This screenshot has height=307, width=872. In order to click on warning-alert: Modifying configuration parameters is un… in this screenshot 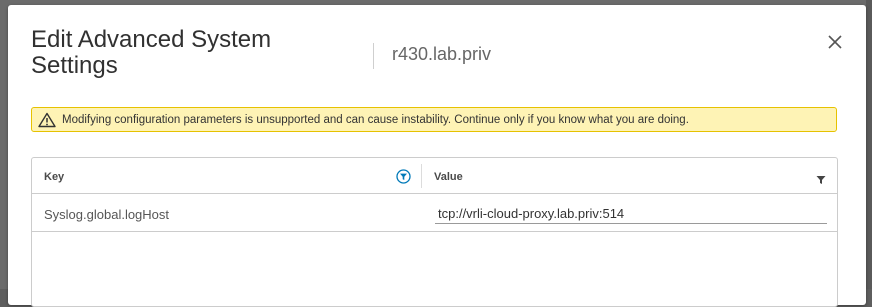, I will do `click(434, 119)`.